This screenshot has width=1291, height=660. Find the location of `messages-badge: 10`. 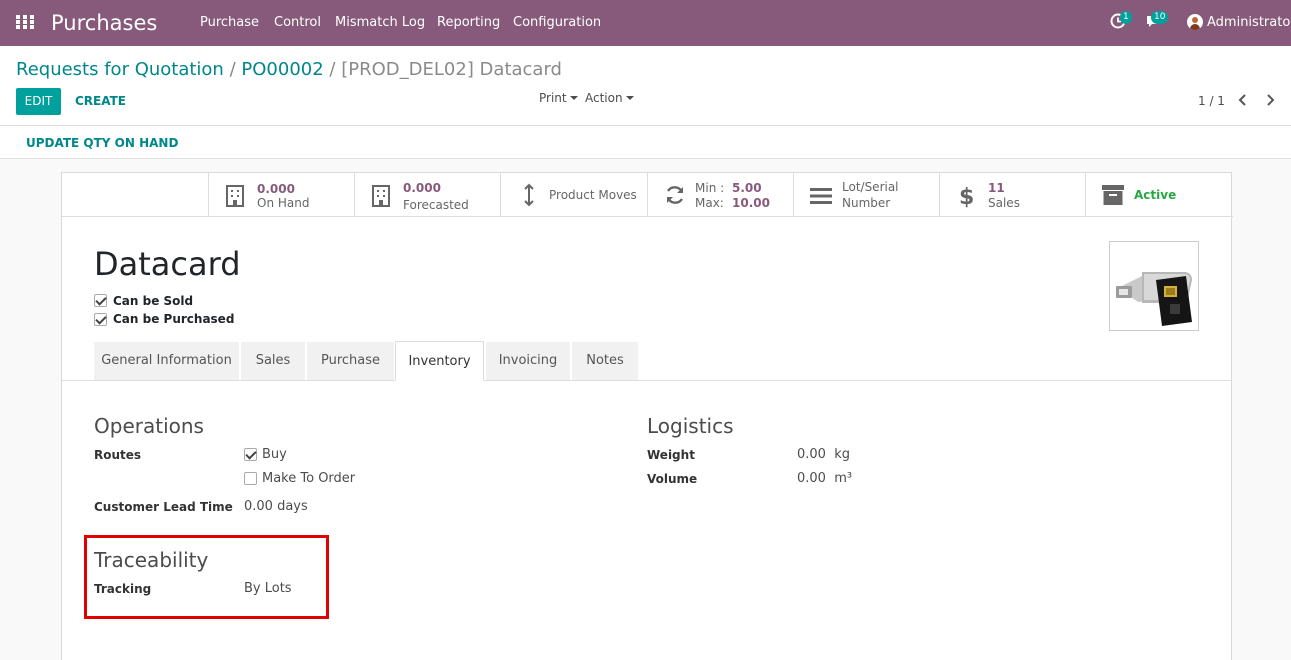

messages-badge: 10 is located at coordinates (1160, 17).